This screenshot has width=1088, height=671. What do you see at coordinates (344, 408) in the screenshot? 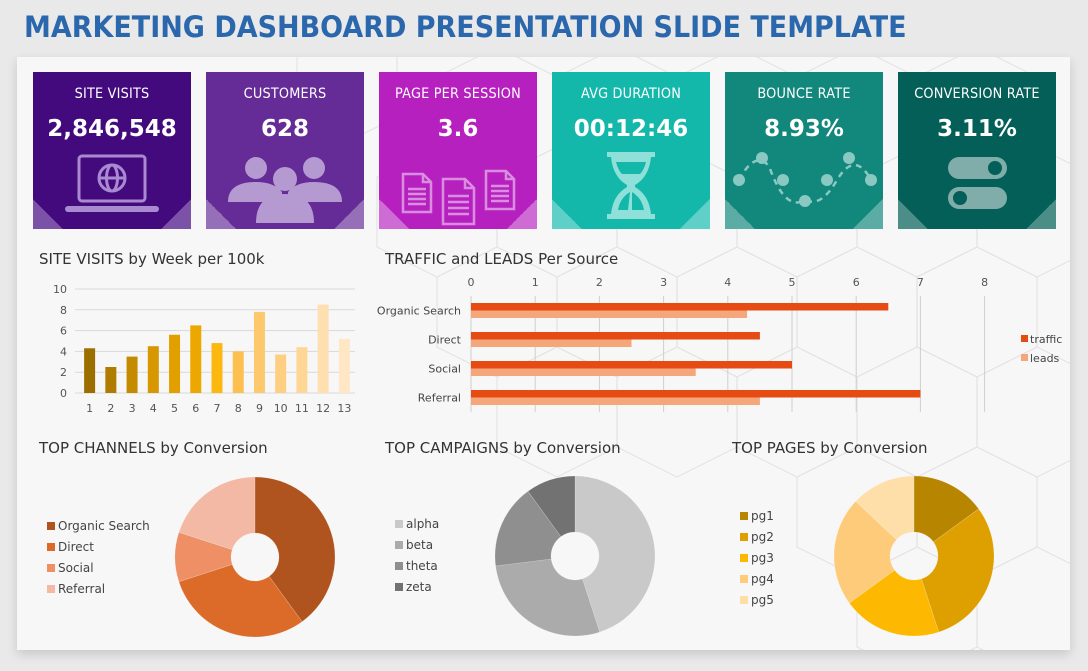
I see `x-tick-label: 13` at bounding box center [344, 408].